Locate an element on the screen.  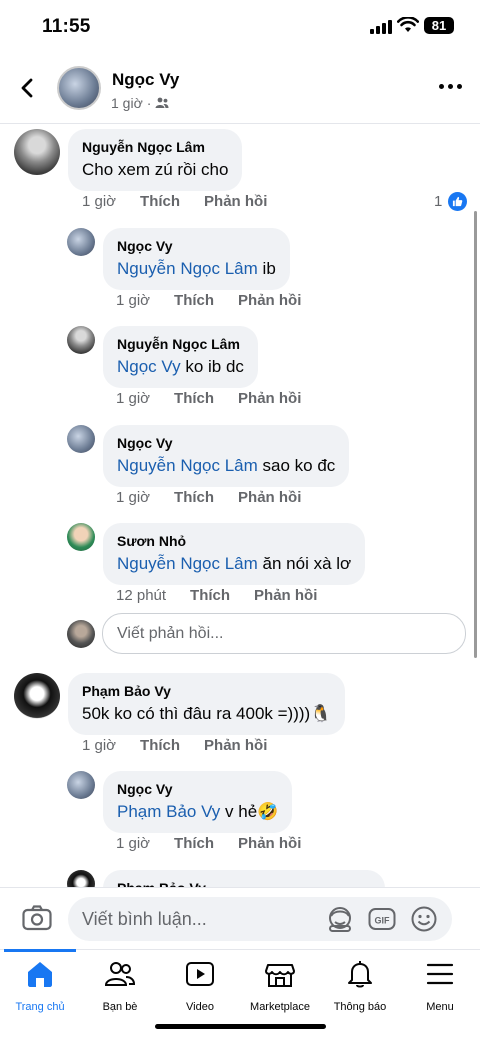
comment-text: 50k ko có thì đâu ra 400k =))))🐧 is located at coordinates (207, 713).